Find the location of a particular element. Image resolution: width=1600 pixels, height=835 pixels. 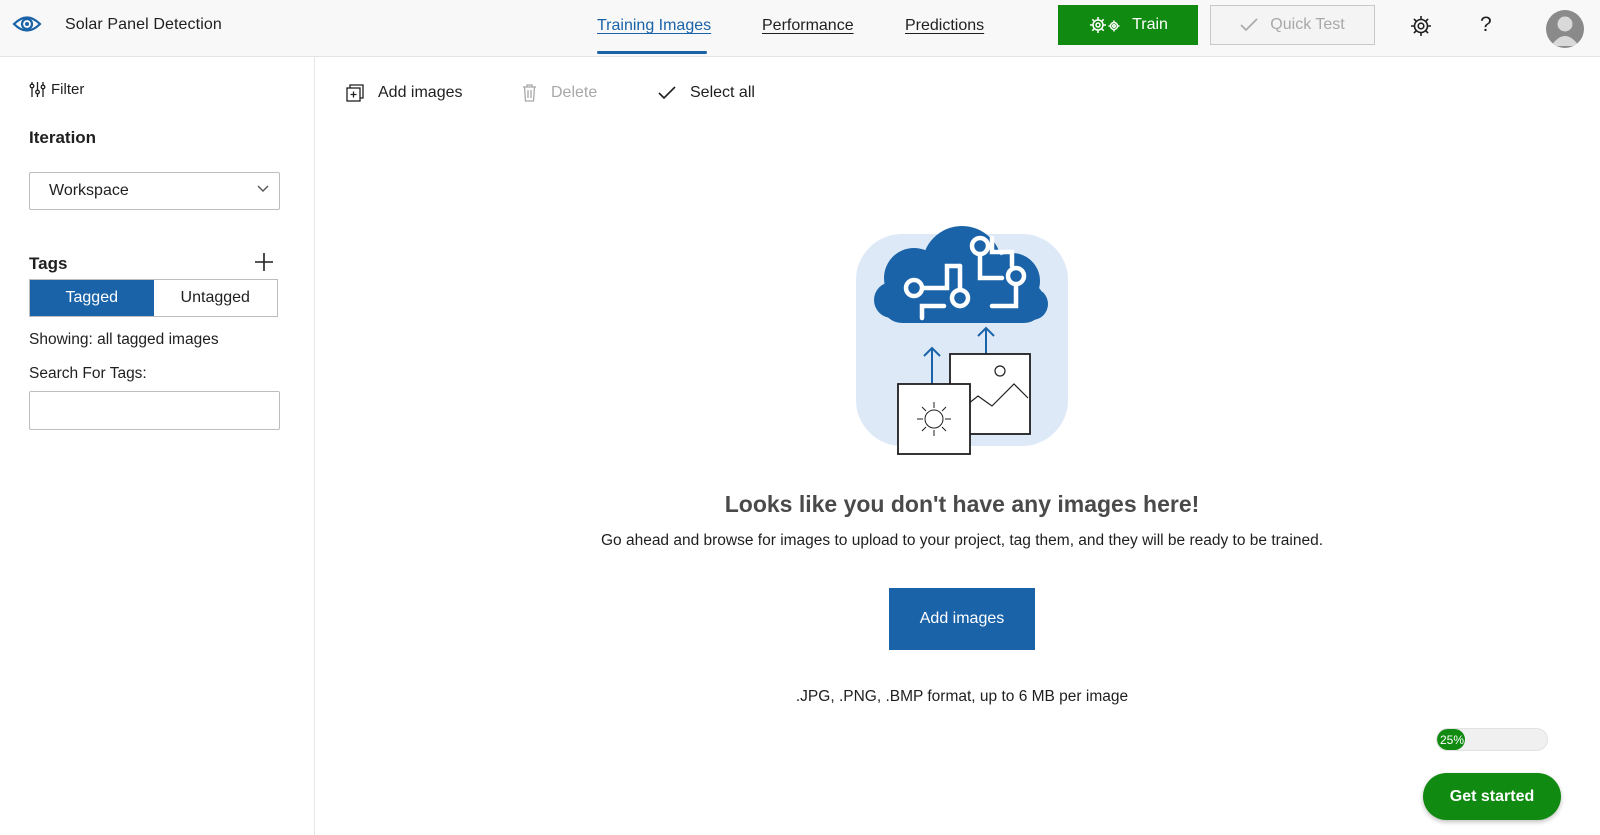

upload-illustration is located at coordinates (962, 340).